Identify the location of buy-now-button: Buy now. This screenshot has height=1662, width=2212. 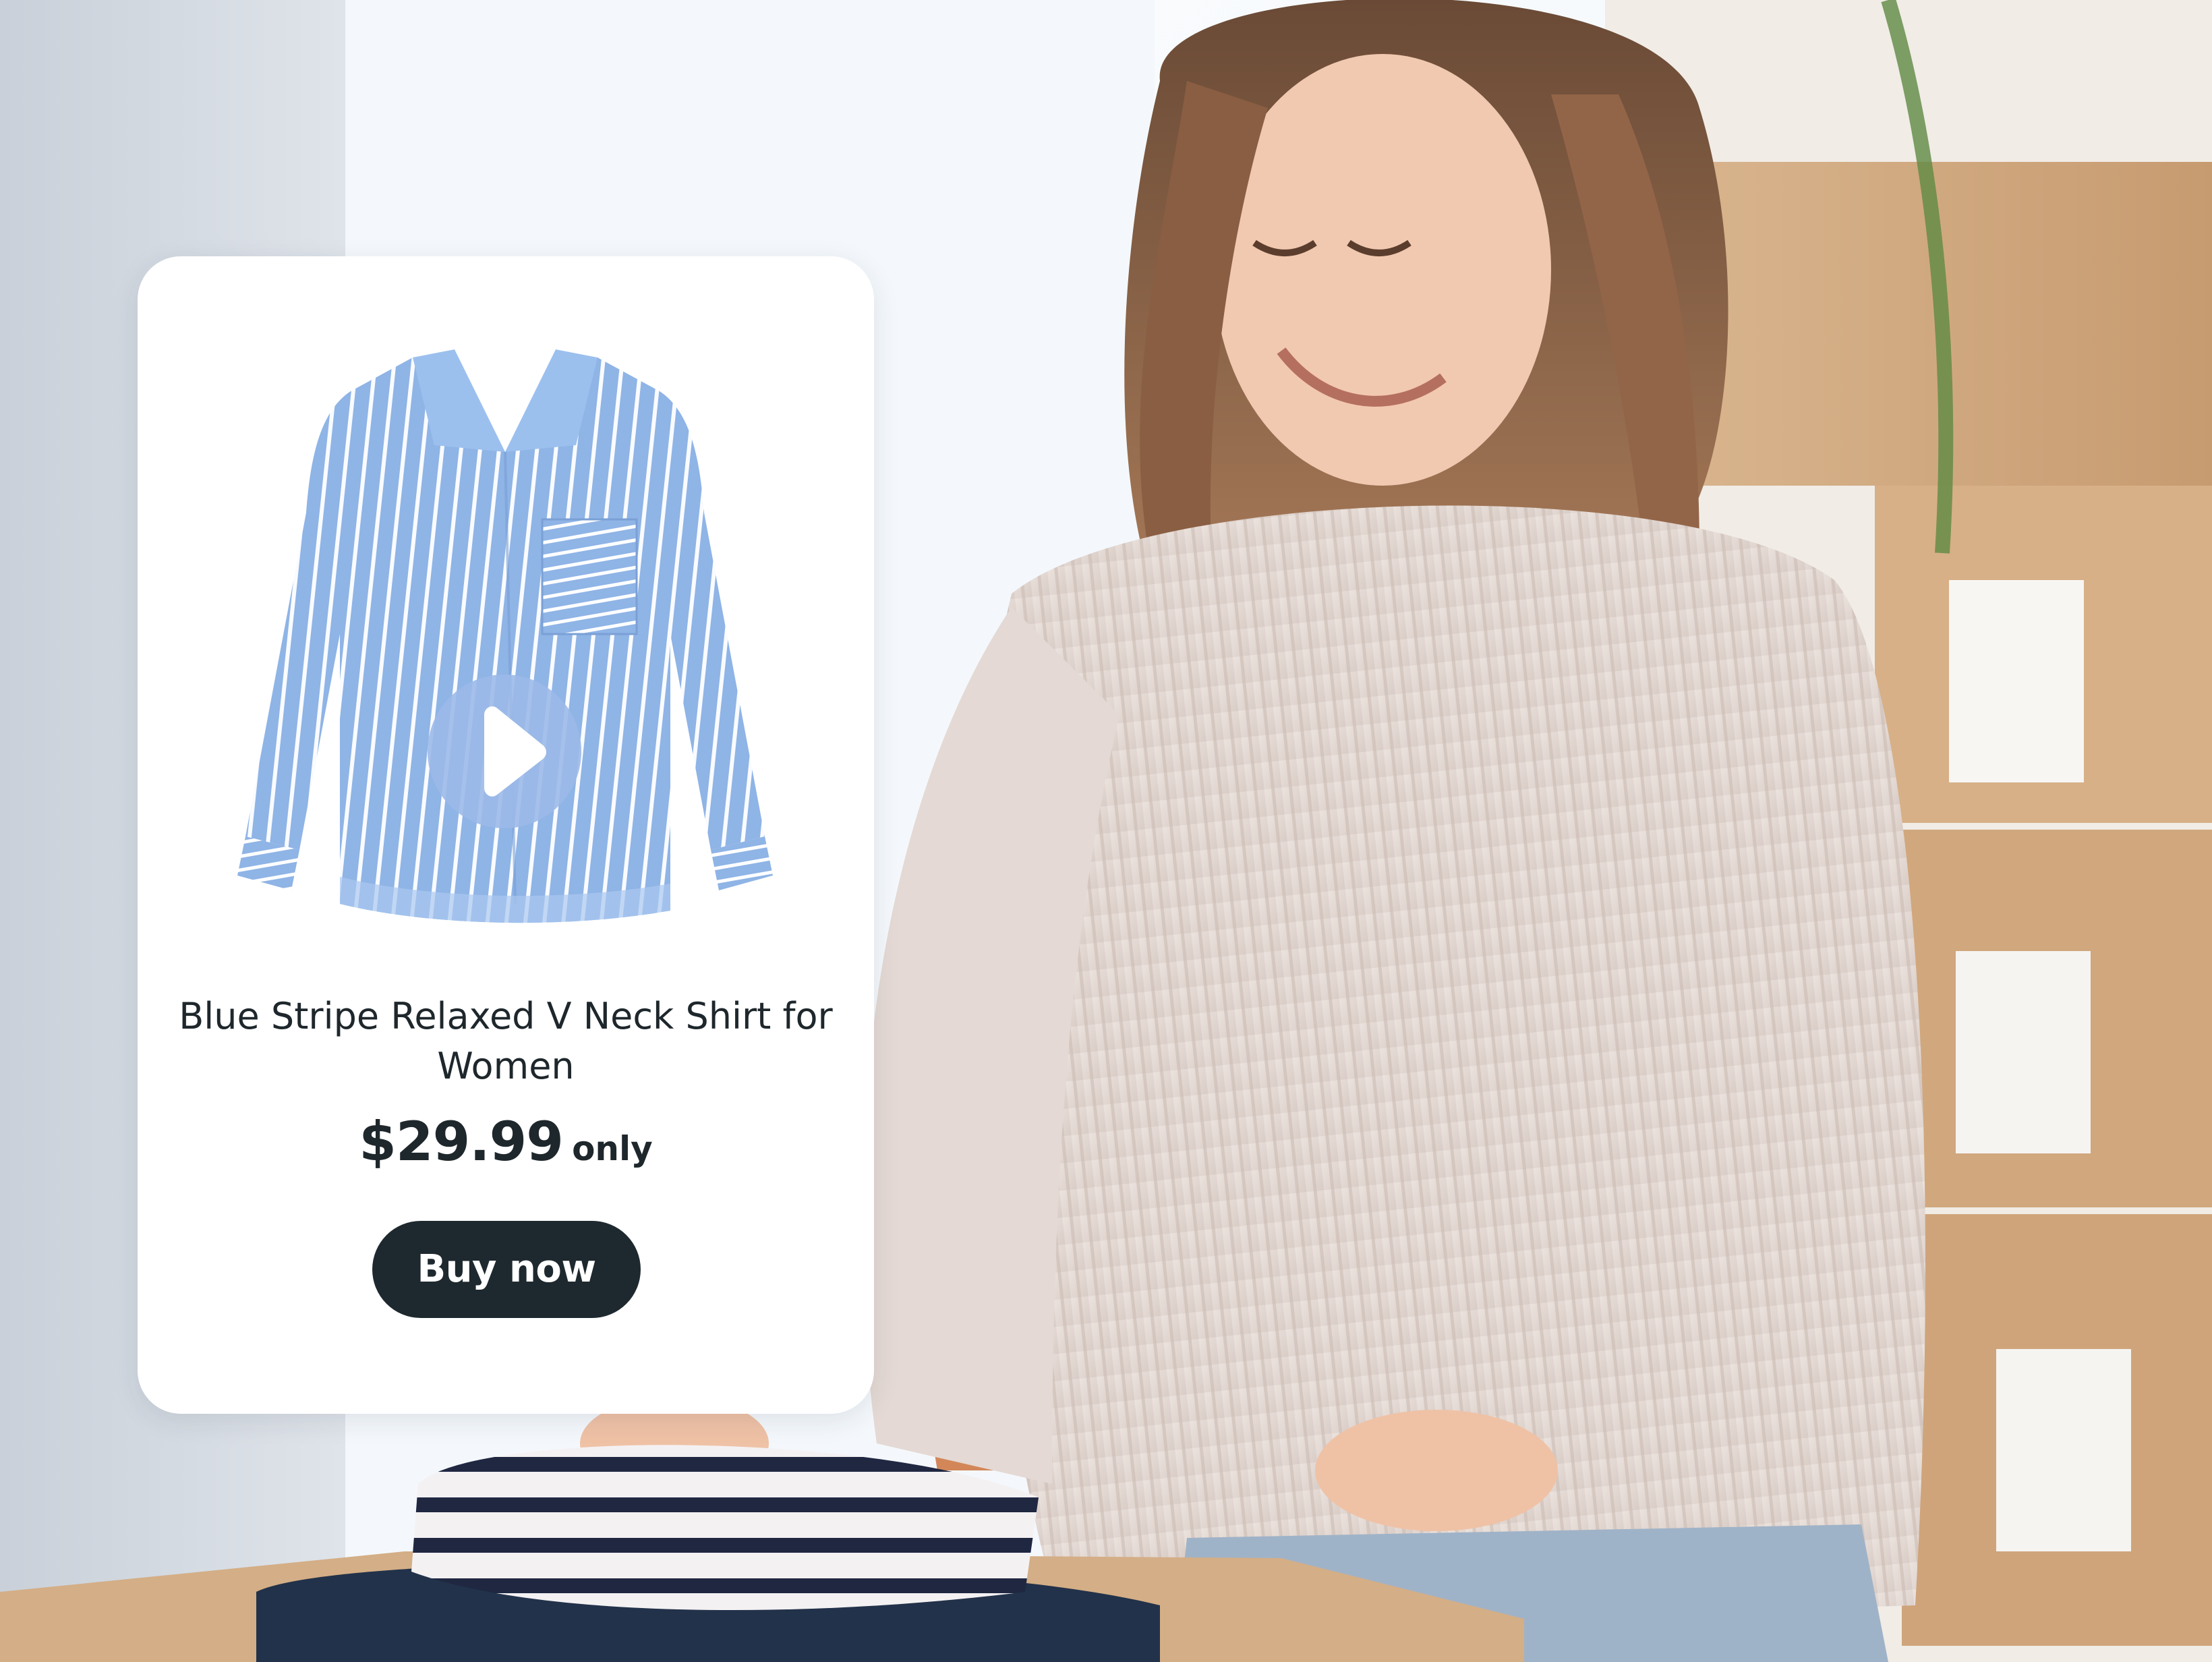
(507, 1269).